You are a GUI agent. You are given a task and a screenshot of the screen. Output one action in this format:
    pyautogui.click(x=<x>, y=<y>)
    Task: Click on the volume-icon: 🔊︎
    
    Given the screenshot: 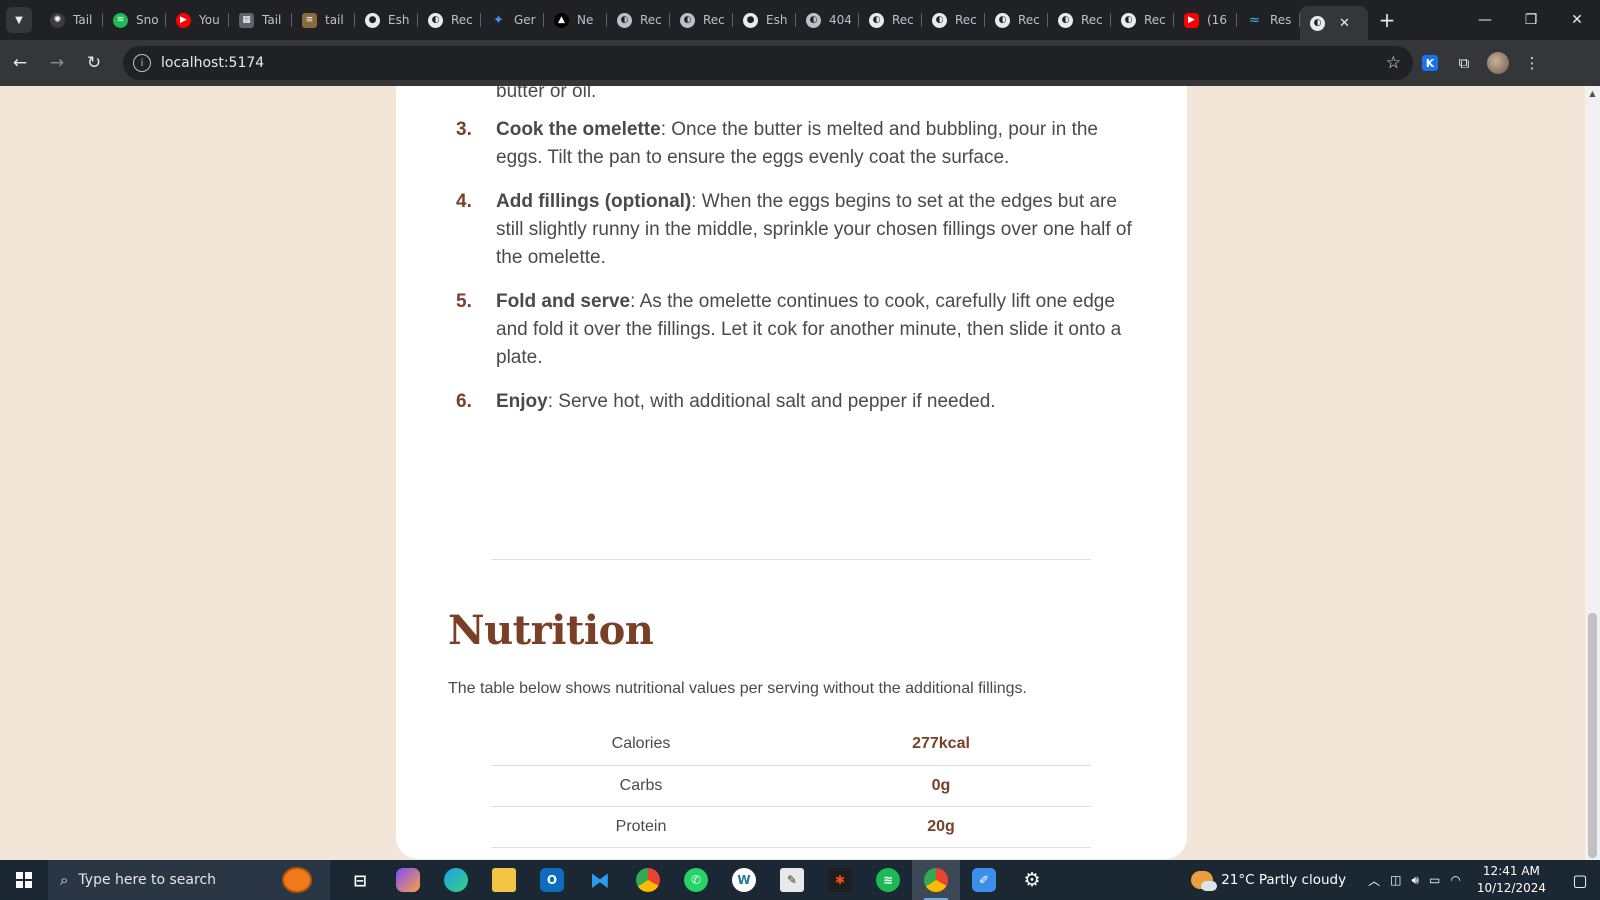 What is the action you would take?
    pyautogui.click(x=1415, y=880)
    